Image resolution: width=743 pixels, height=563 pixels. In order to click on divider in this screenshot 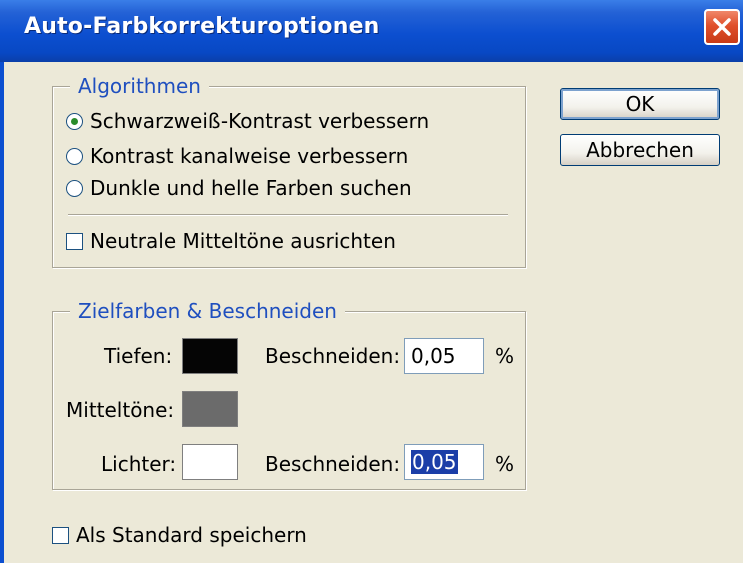, I will do `click(288, 215)`.